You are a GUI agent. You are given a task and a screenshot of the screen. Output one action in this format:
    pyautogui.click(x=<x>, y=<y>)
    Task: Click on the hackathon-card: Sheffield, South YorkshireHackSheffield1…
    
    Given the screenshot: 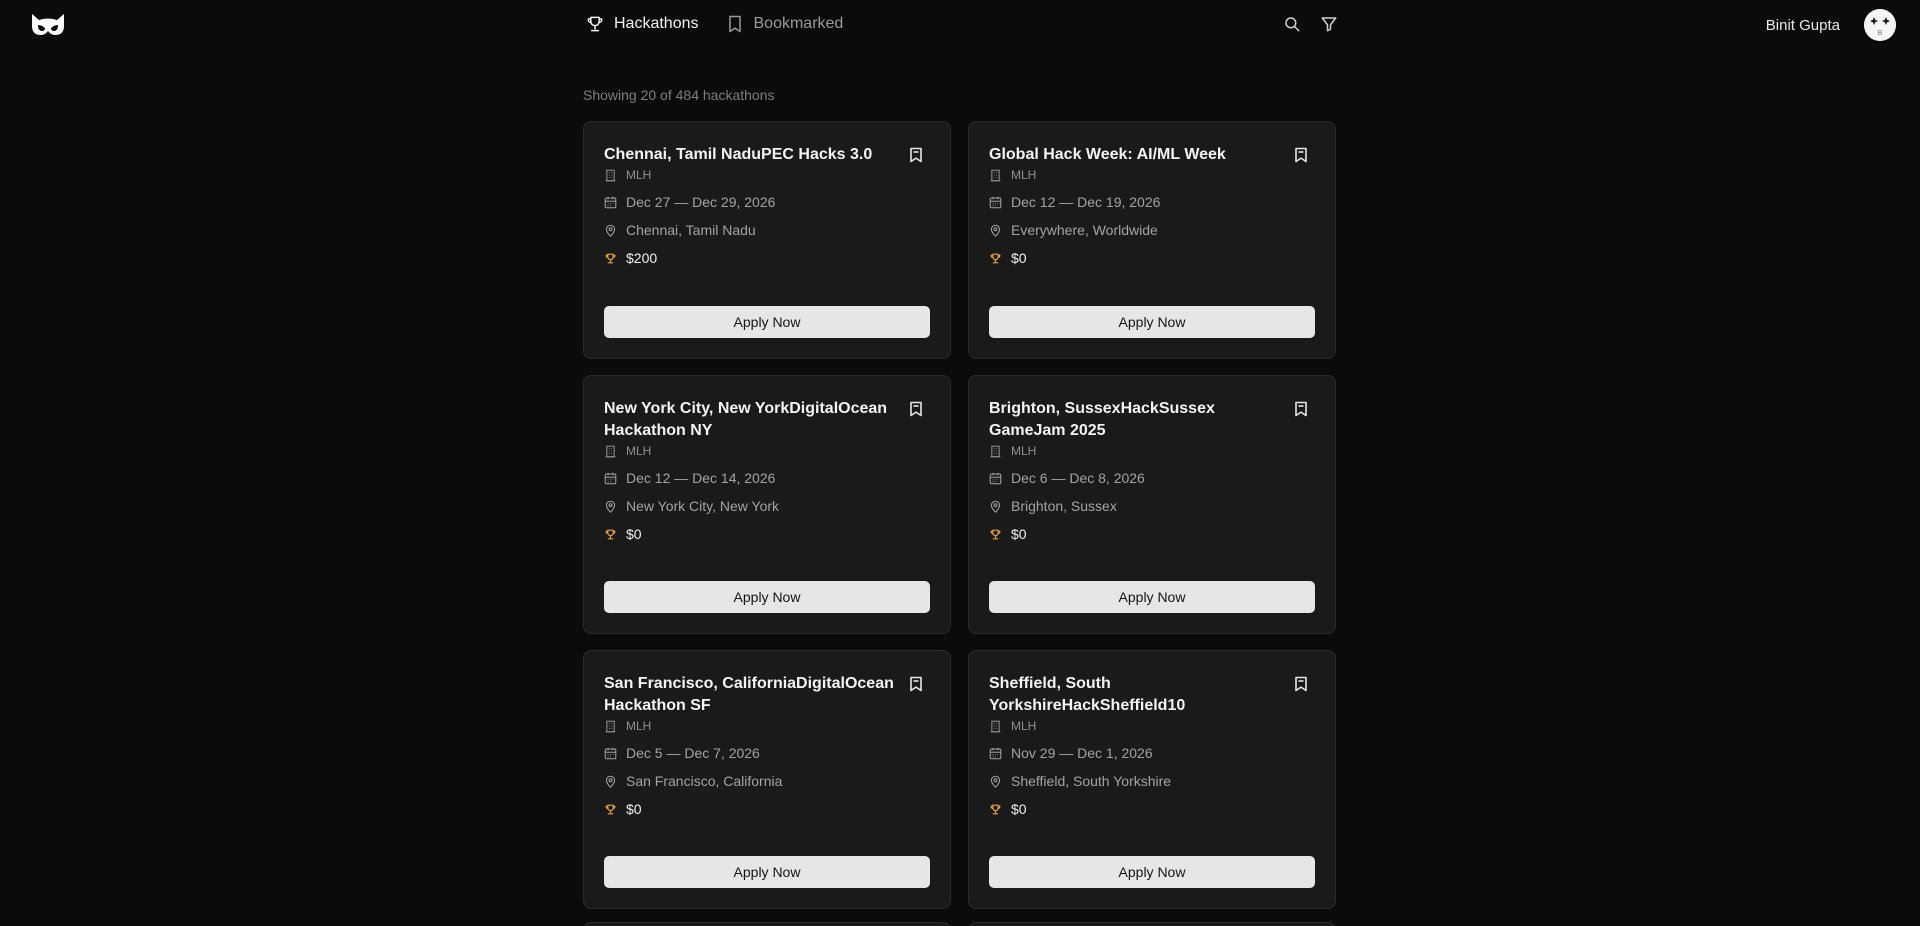 What is the action you would take?
    pyautogui.click(x=1152, y=779)
    